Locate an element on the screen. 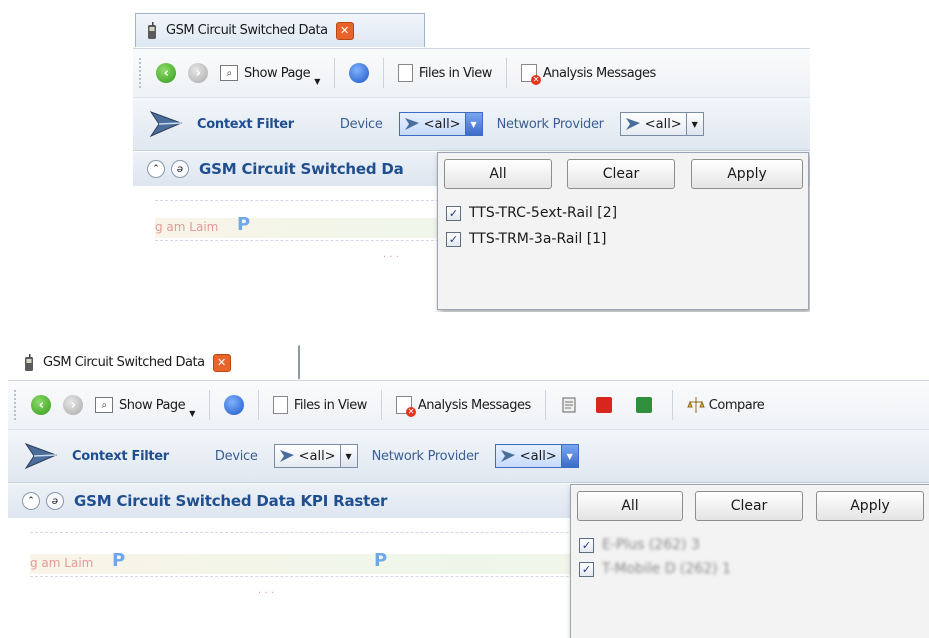 The width and height of the screenshot is (929, 638). notes-icon is located at coordinates (569, 405).